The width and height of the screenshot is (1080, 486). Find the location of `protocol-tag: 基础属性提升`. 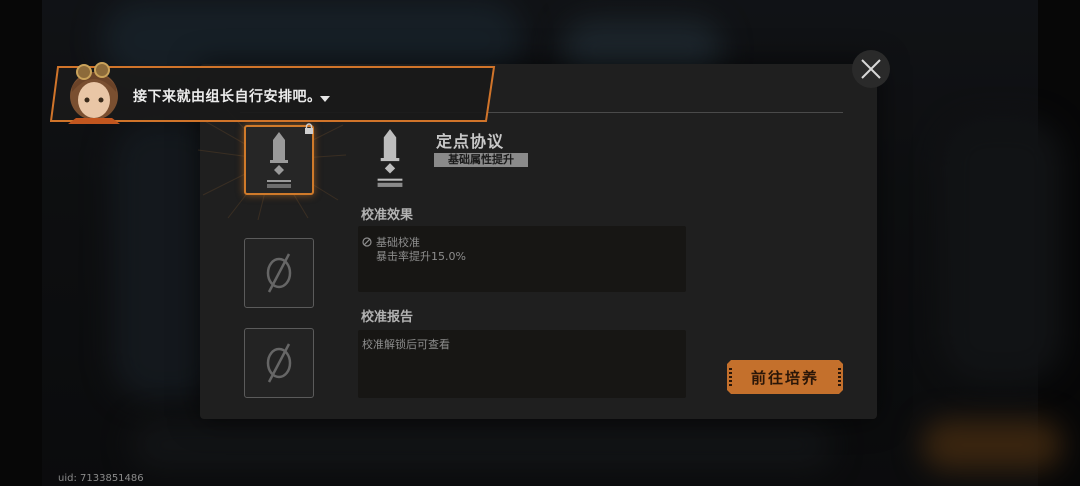

protocol-tag: 基础属性提升 is located at coordinates (481, 160).